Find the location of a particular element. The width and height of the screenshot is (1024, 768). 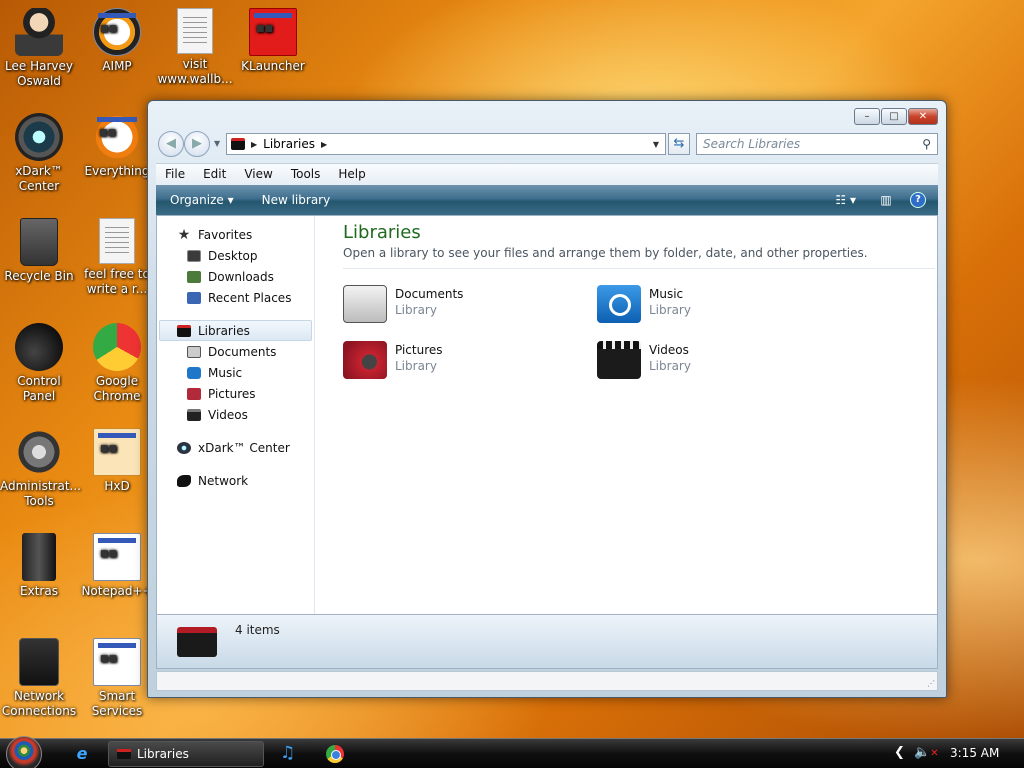

sidebar-item-recent-places: Recent Places is located at coordinates (235, 297).